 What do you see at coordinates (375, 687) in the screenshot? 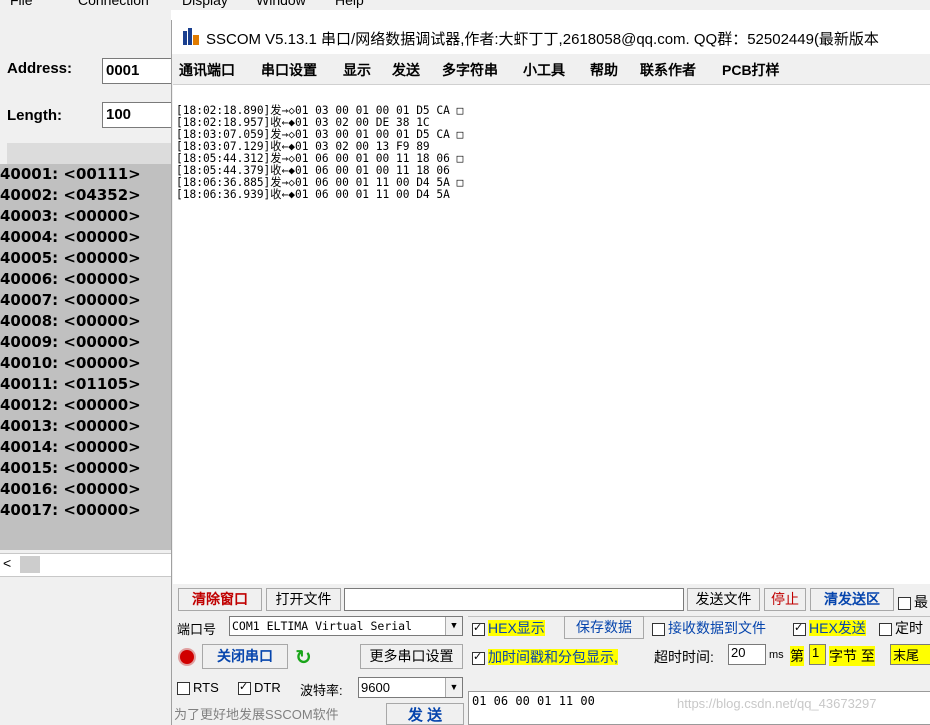
I see `baud-value: 9600` at bounding box center [375, 687].